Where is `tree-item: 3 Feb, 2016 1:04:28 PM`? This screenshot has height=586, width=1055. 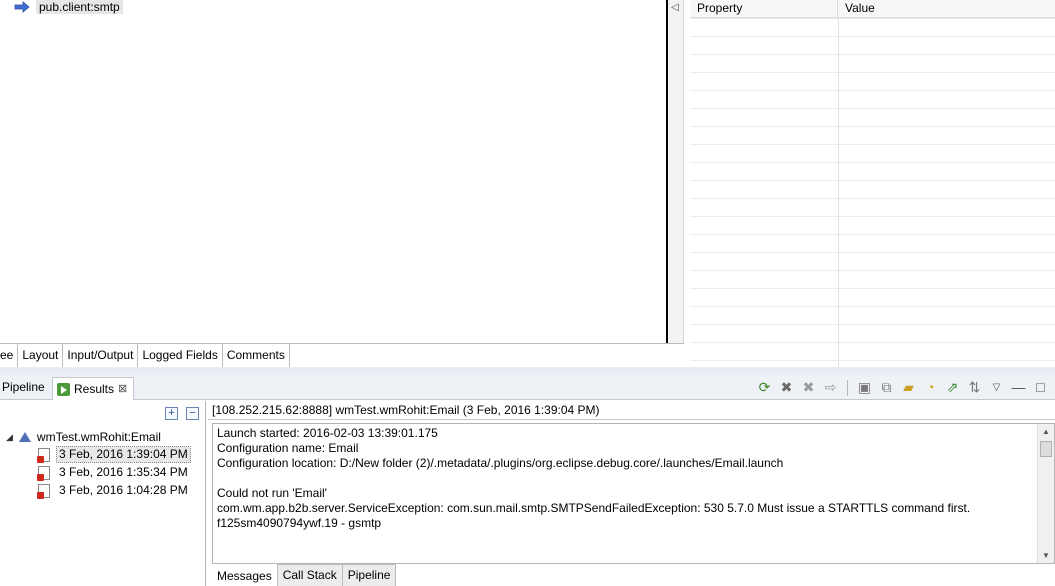
tree-item: 3 Feb, 2016 1:04:28 PM is located at coordinates (114, 490).